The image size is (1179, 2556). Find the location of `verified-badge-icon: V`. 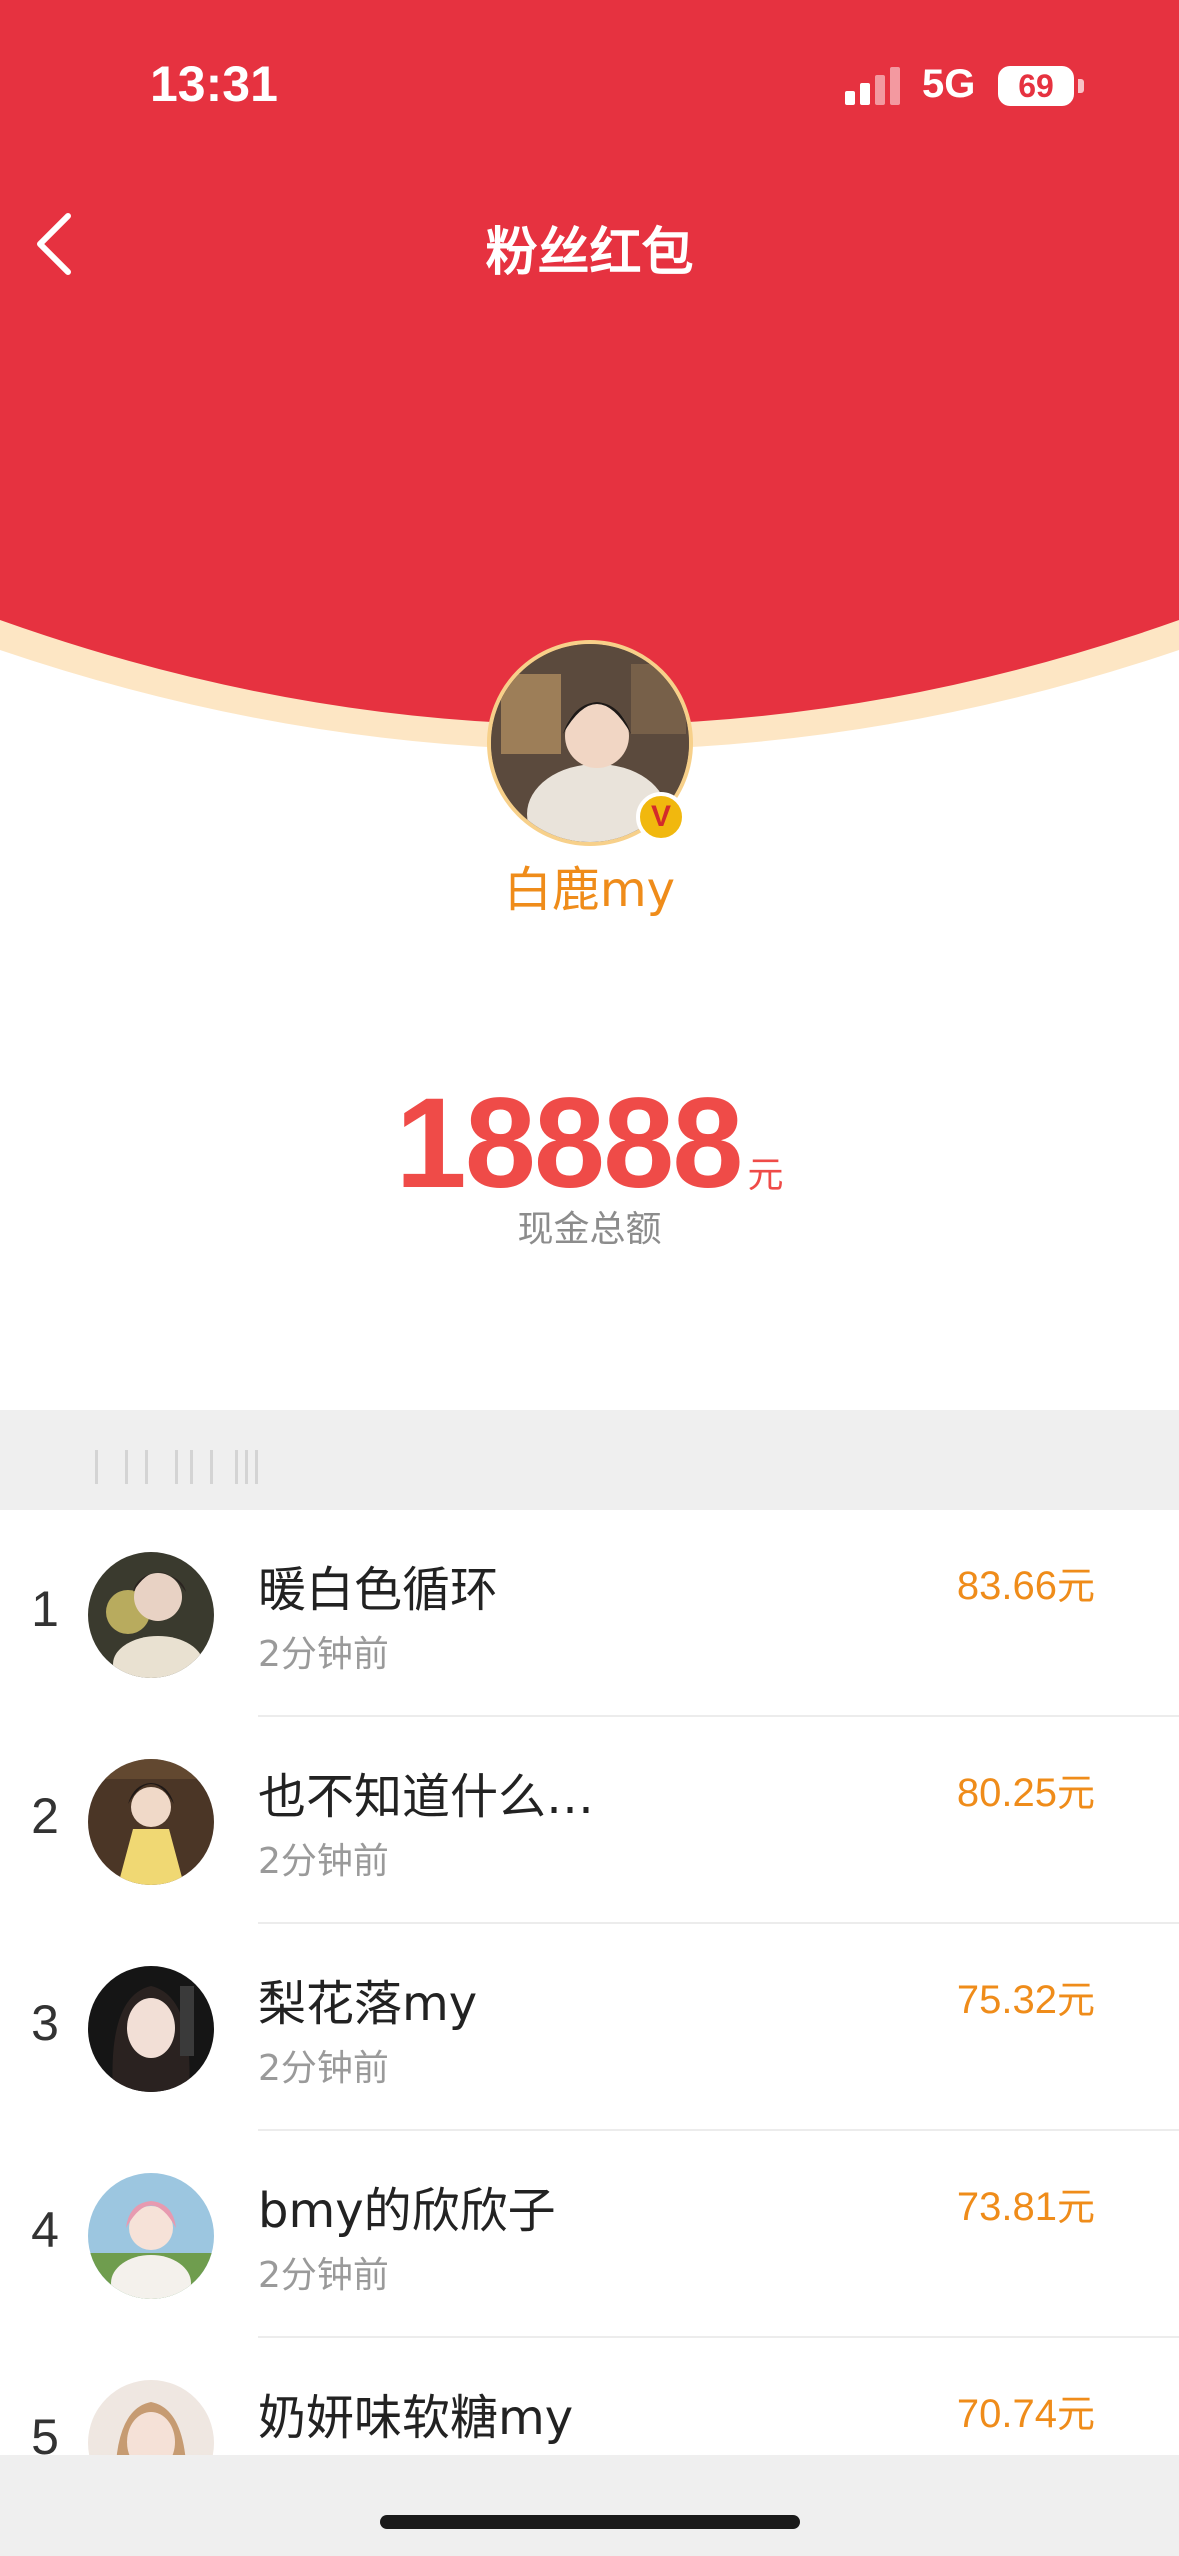

verified-badge-icon: V is located at coordinates (661, 817).